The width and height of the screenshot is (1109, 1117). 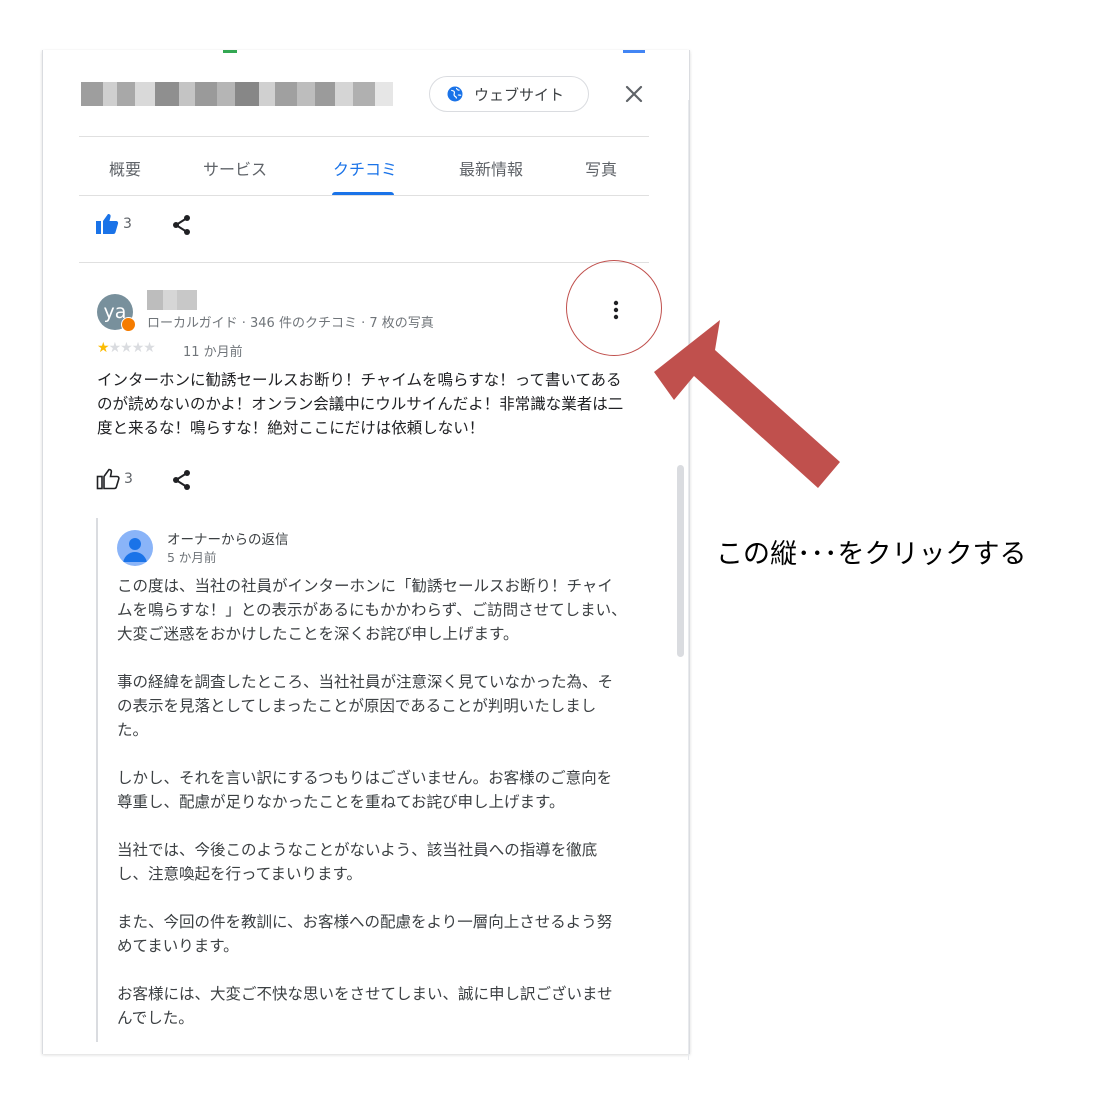 I want to click on star-rating: ★★★★★, so click(x=126, y=348).